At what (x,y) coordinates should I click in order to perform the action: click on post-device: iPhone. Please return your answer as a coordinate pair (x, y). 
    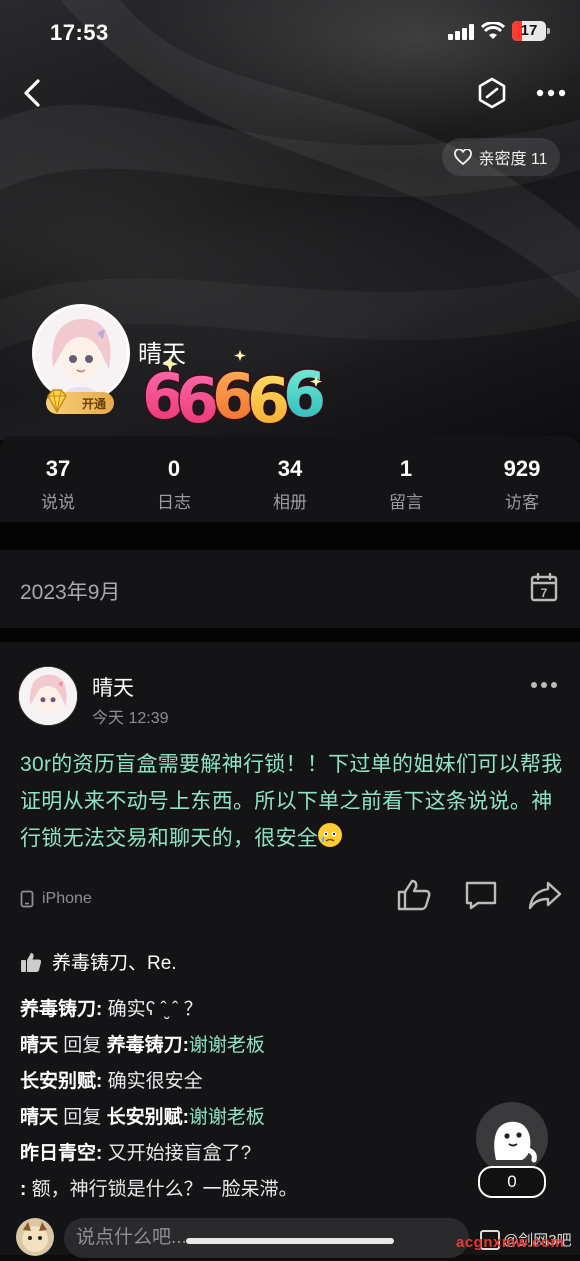
    Looking at the image, I should click on (56, 899).